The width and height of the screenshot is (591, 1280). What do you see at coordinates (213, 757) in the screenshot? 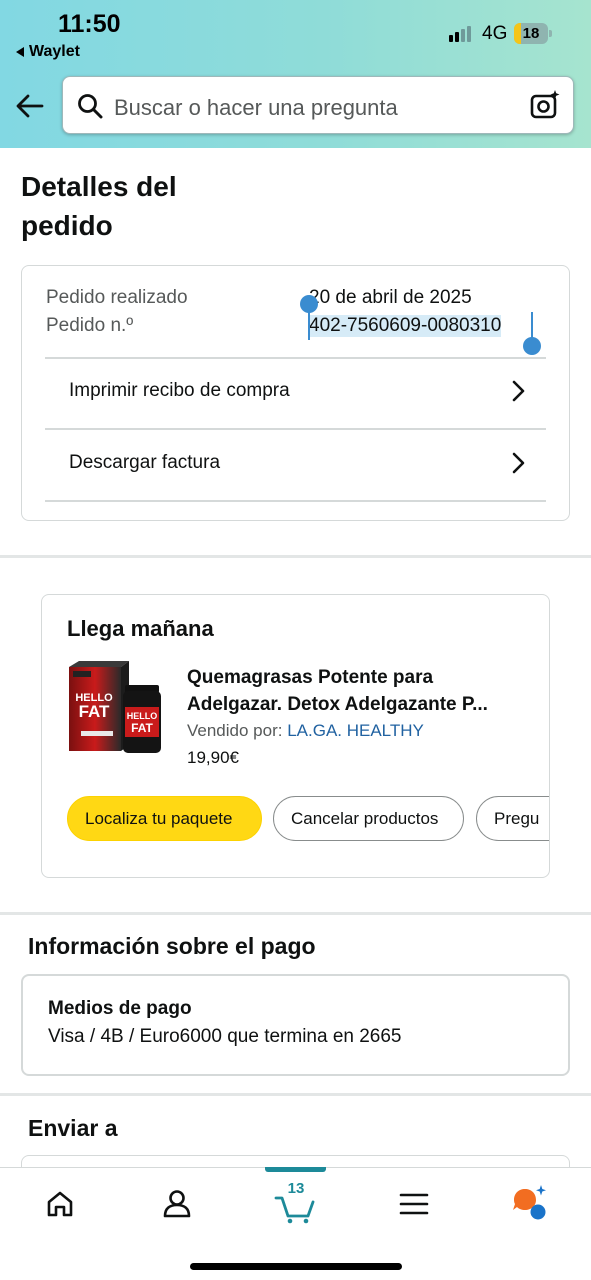
I see `product-price: 19,90€` at bounding box center [213, 757].